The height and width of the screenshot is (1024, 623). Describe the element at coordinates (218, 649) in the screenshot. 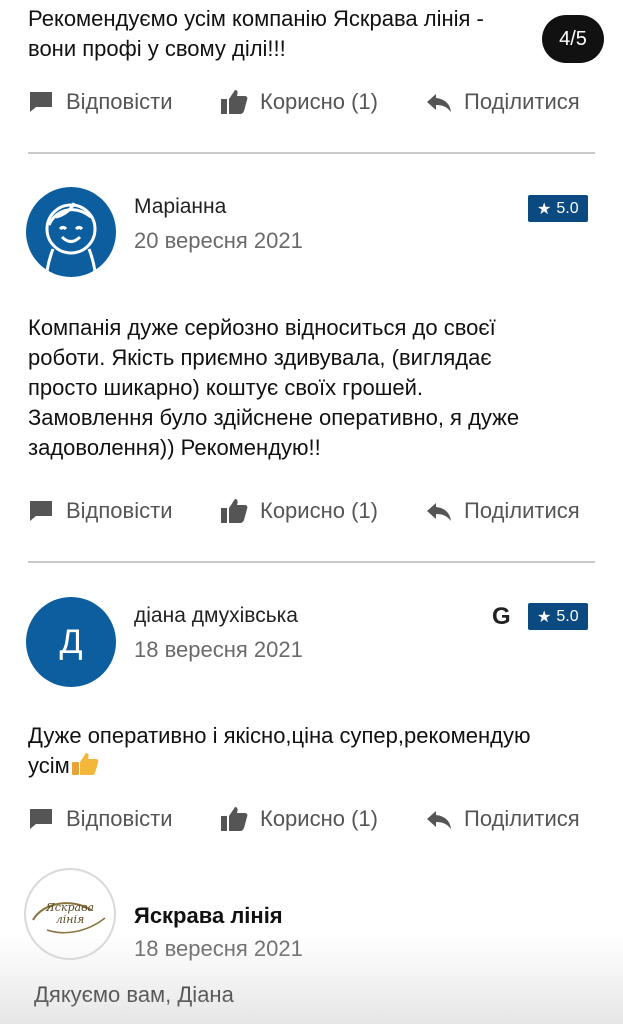

I see `review-date: 18 вересня 2021` at that location.